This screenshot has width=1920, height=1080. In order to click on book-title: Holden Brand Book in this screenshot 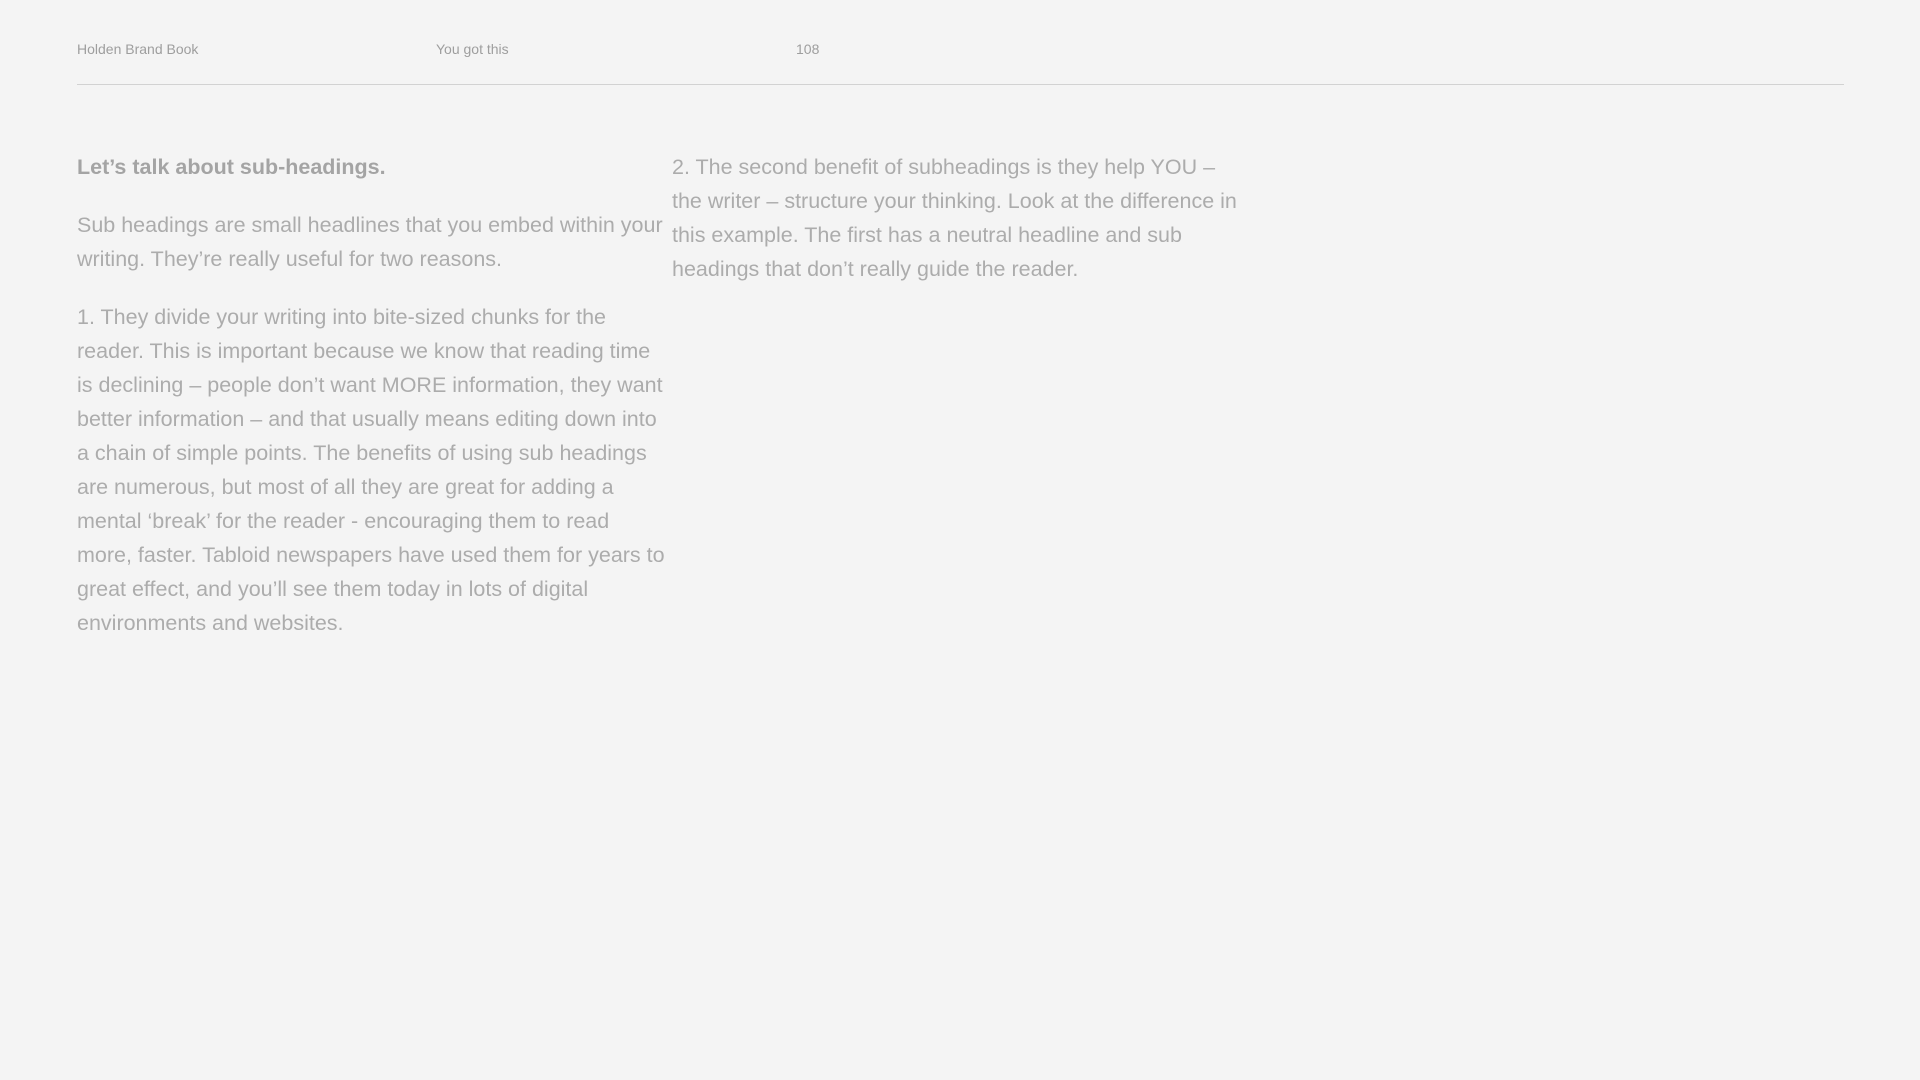, I will do `click(138, 49)`.